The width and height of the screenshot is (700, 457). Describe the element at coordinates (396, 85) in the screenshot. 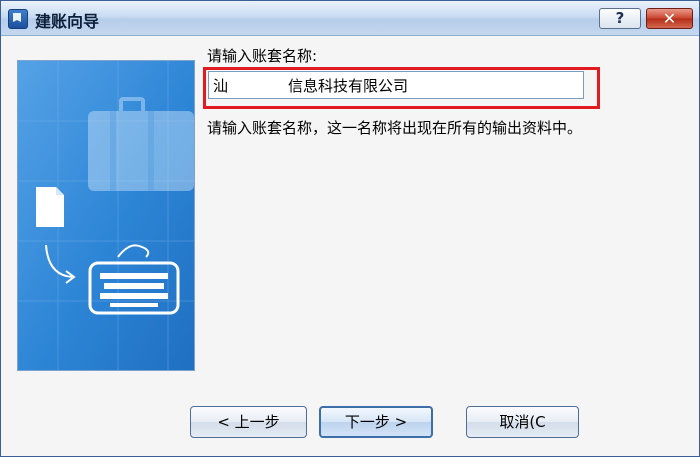

I see `account-name-input` at that location.